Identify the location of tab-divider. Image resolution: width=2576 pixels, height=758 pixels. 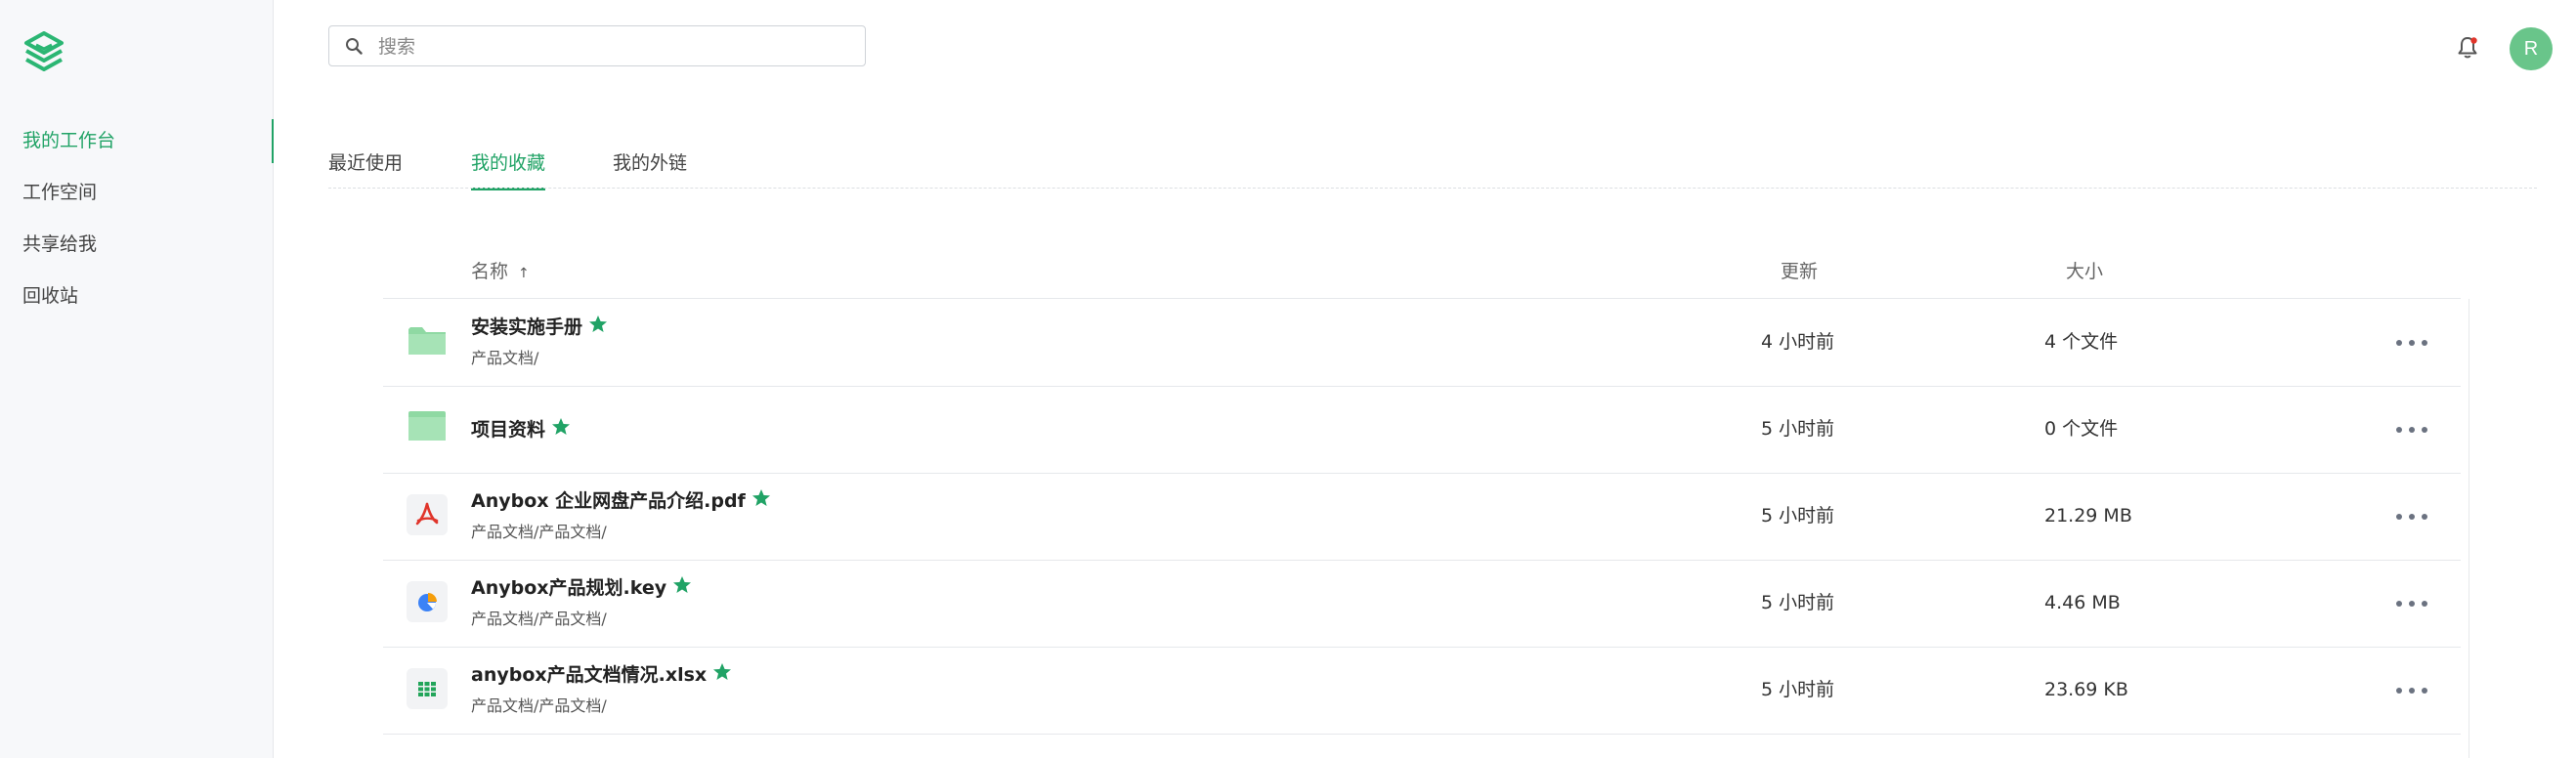
(1433, 188).